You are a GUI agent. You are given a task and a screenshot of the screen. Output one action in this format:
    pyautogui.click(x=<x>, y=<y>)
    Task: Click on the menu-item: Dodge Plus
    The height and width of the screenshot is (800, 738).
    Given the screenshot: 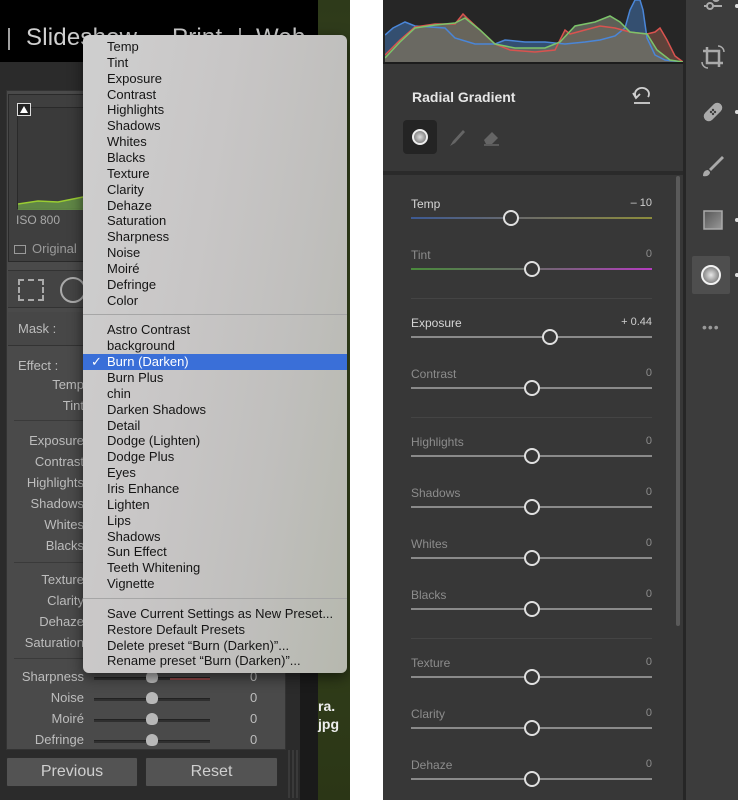 What is the action you would take?
    pyautogui.click(x=215, y=457)
    